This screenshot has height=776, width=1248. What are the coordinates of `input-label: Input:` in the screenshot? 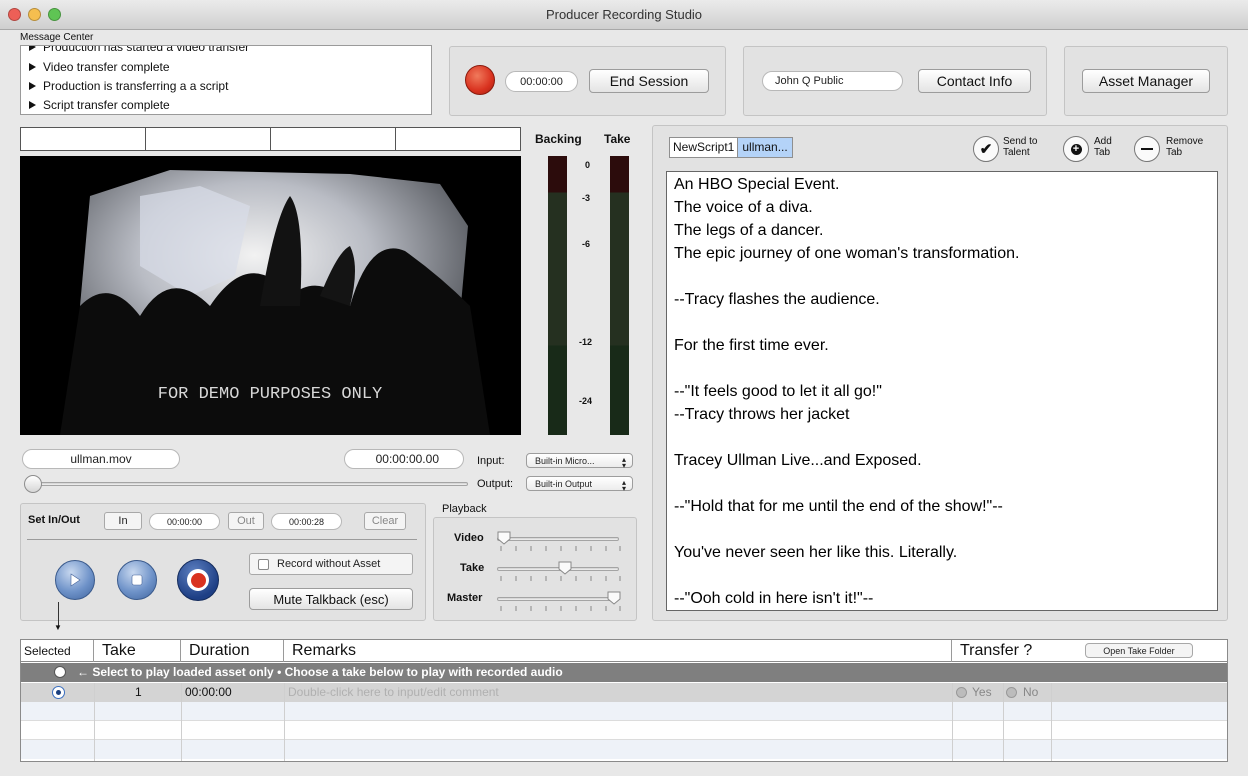 It's located at (491, 461).